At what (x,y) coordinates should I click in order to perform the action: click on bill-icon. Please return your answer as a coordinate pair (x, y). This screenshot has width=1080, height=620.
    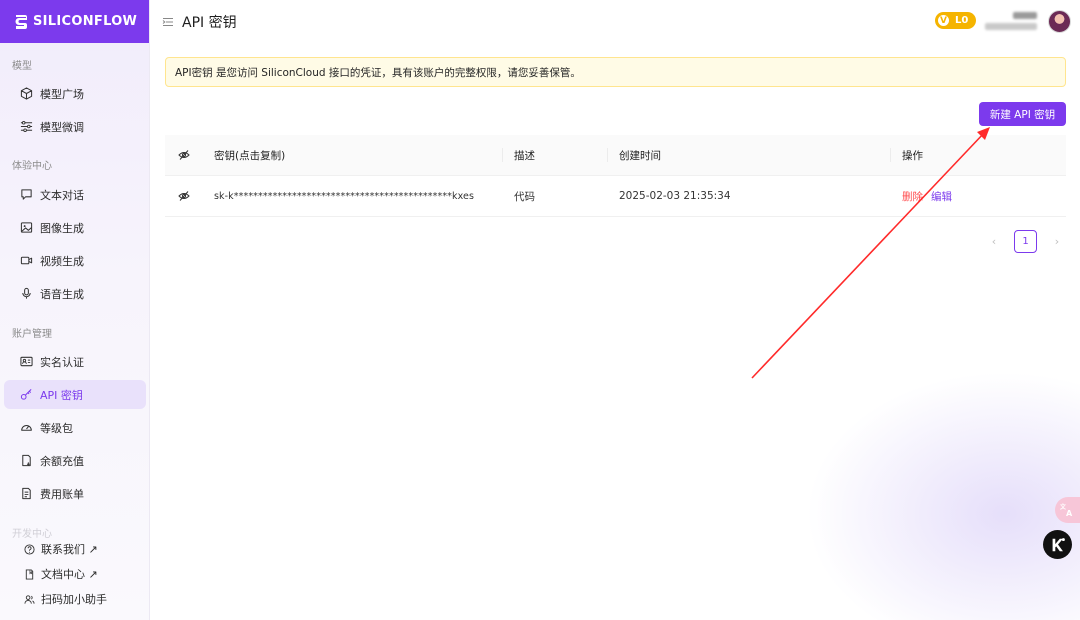
    Looking at the image, I should click on (26, 493).